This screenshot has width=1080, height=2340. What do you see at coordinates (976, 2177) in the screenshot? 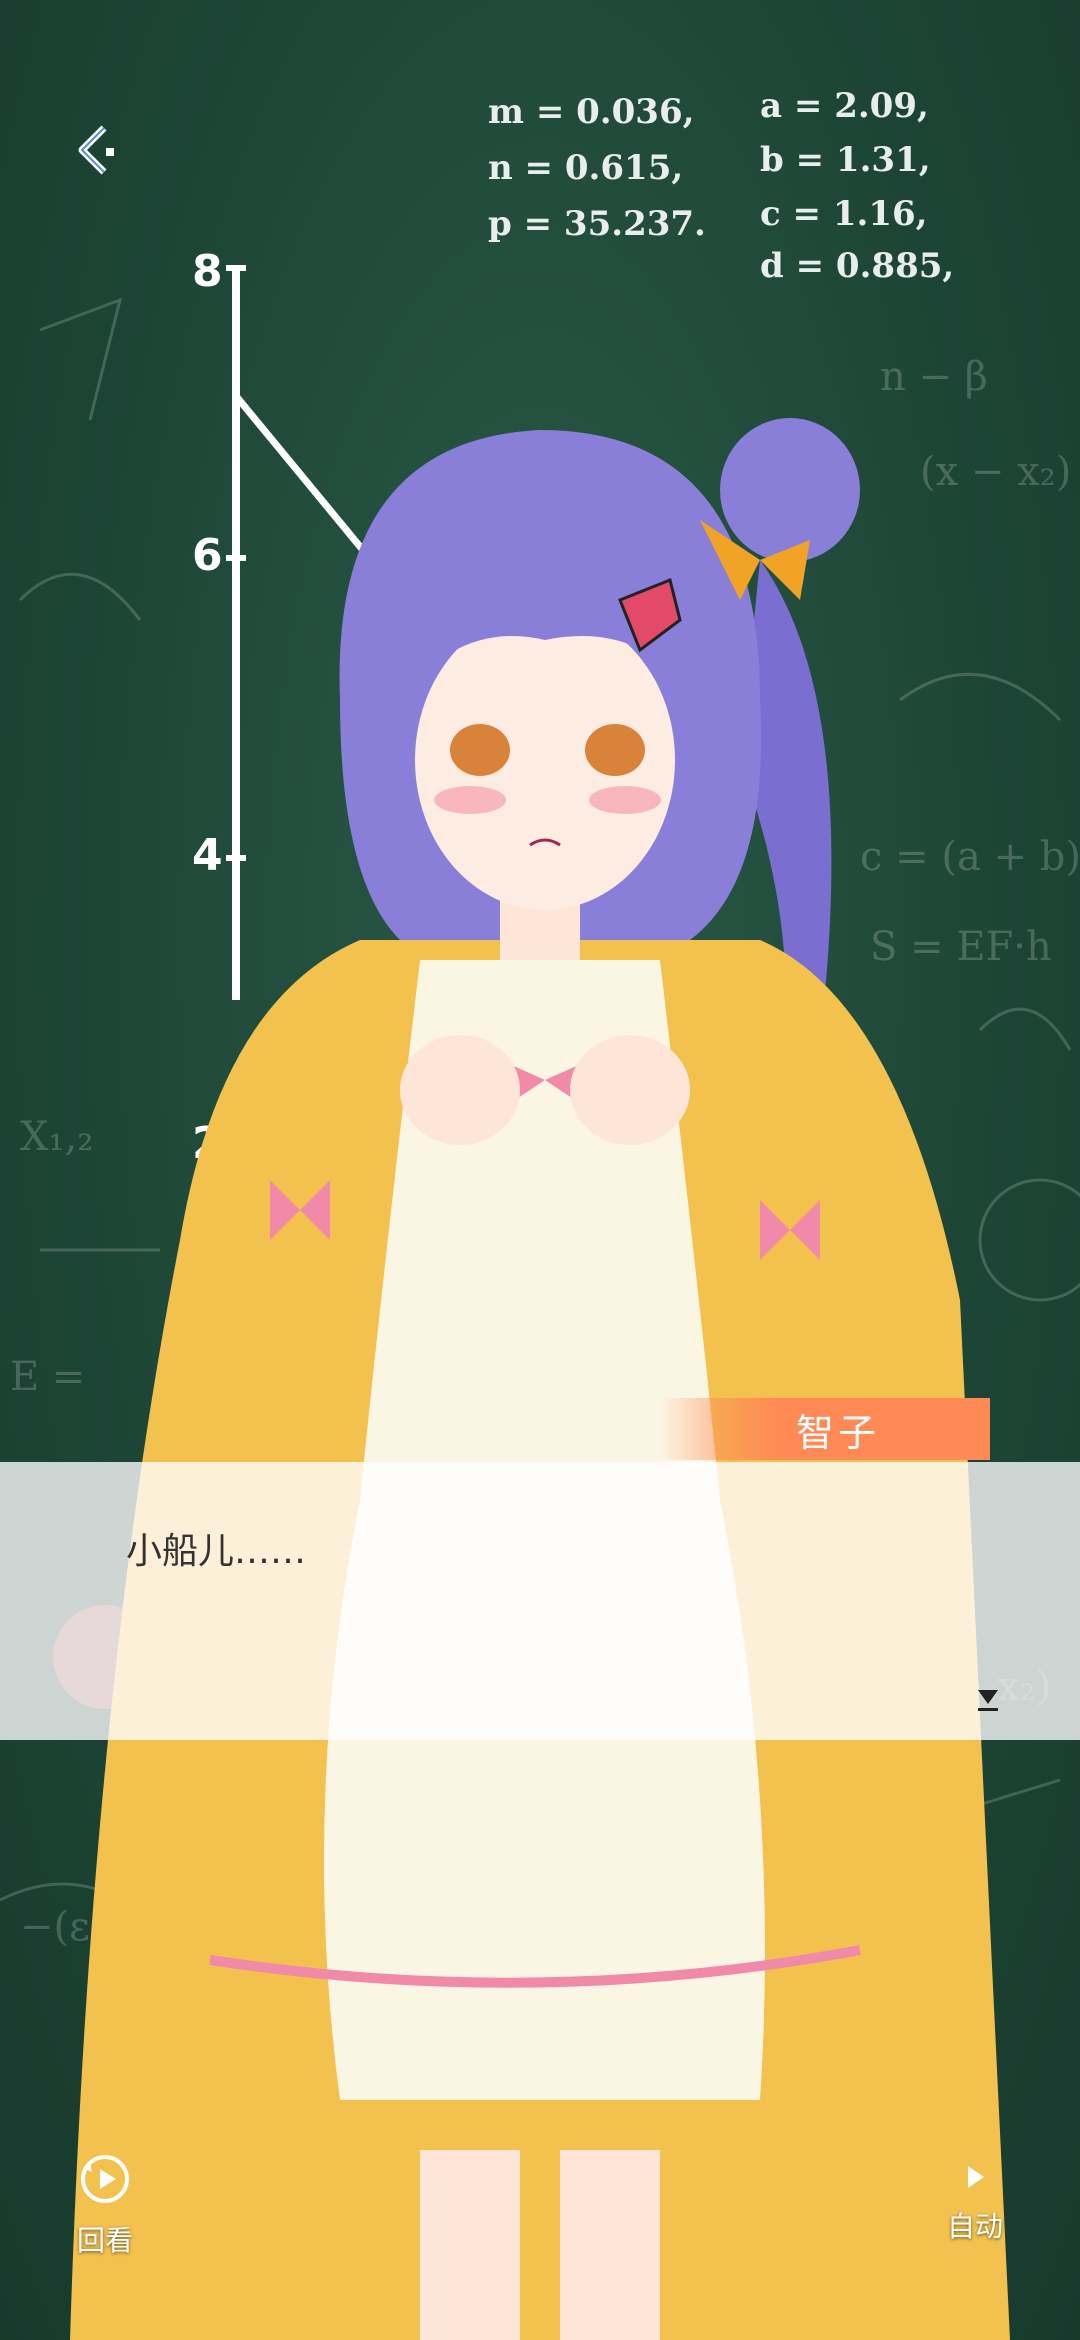
I see `play-icon` at bounding box center [976, 2177].